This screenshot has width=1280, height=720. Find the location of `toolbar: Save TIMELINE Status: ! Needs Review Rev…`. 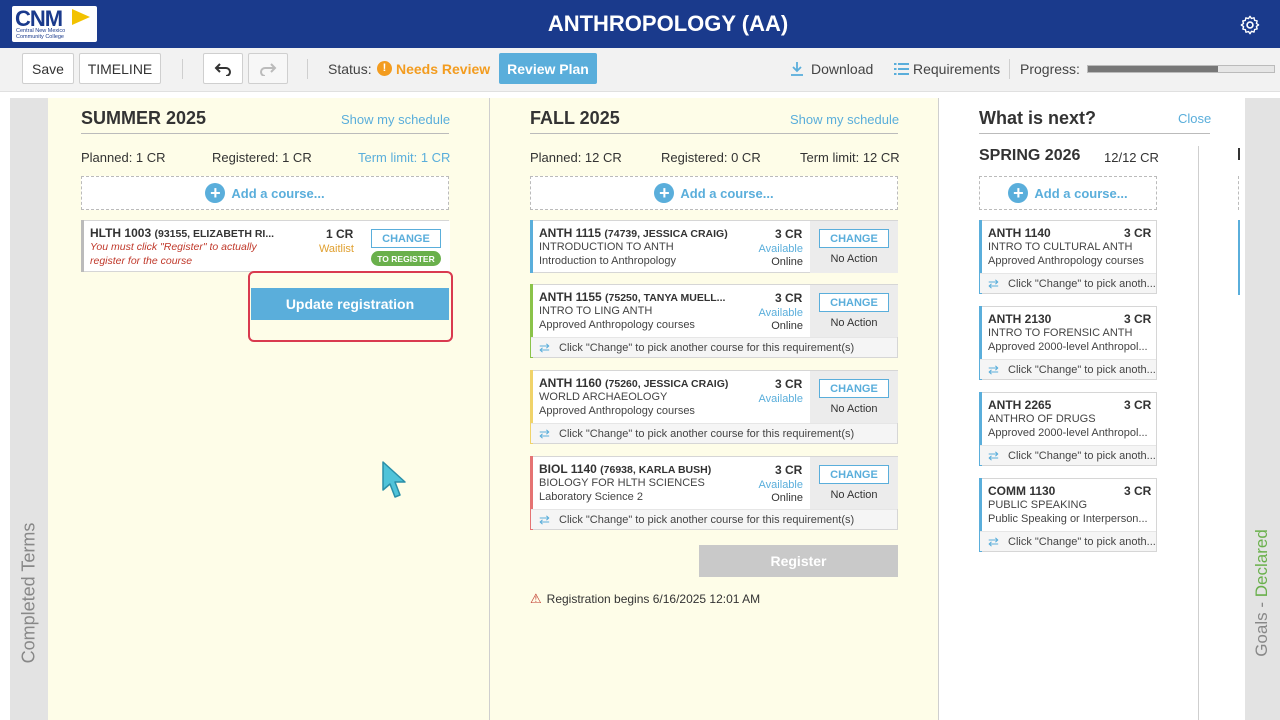

toolbar: Save TIMELINE Status: ! Needs Review Rev… is located at coordinates (640, 70).